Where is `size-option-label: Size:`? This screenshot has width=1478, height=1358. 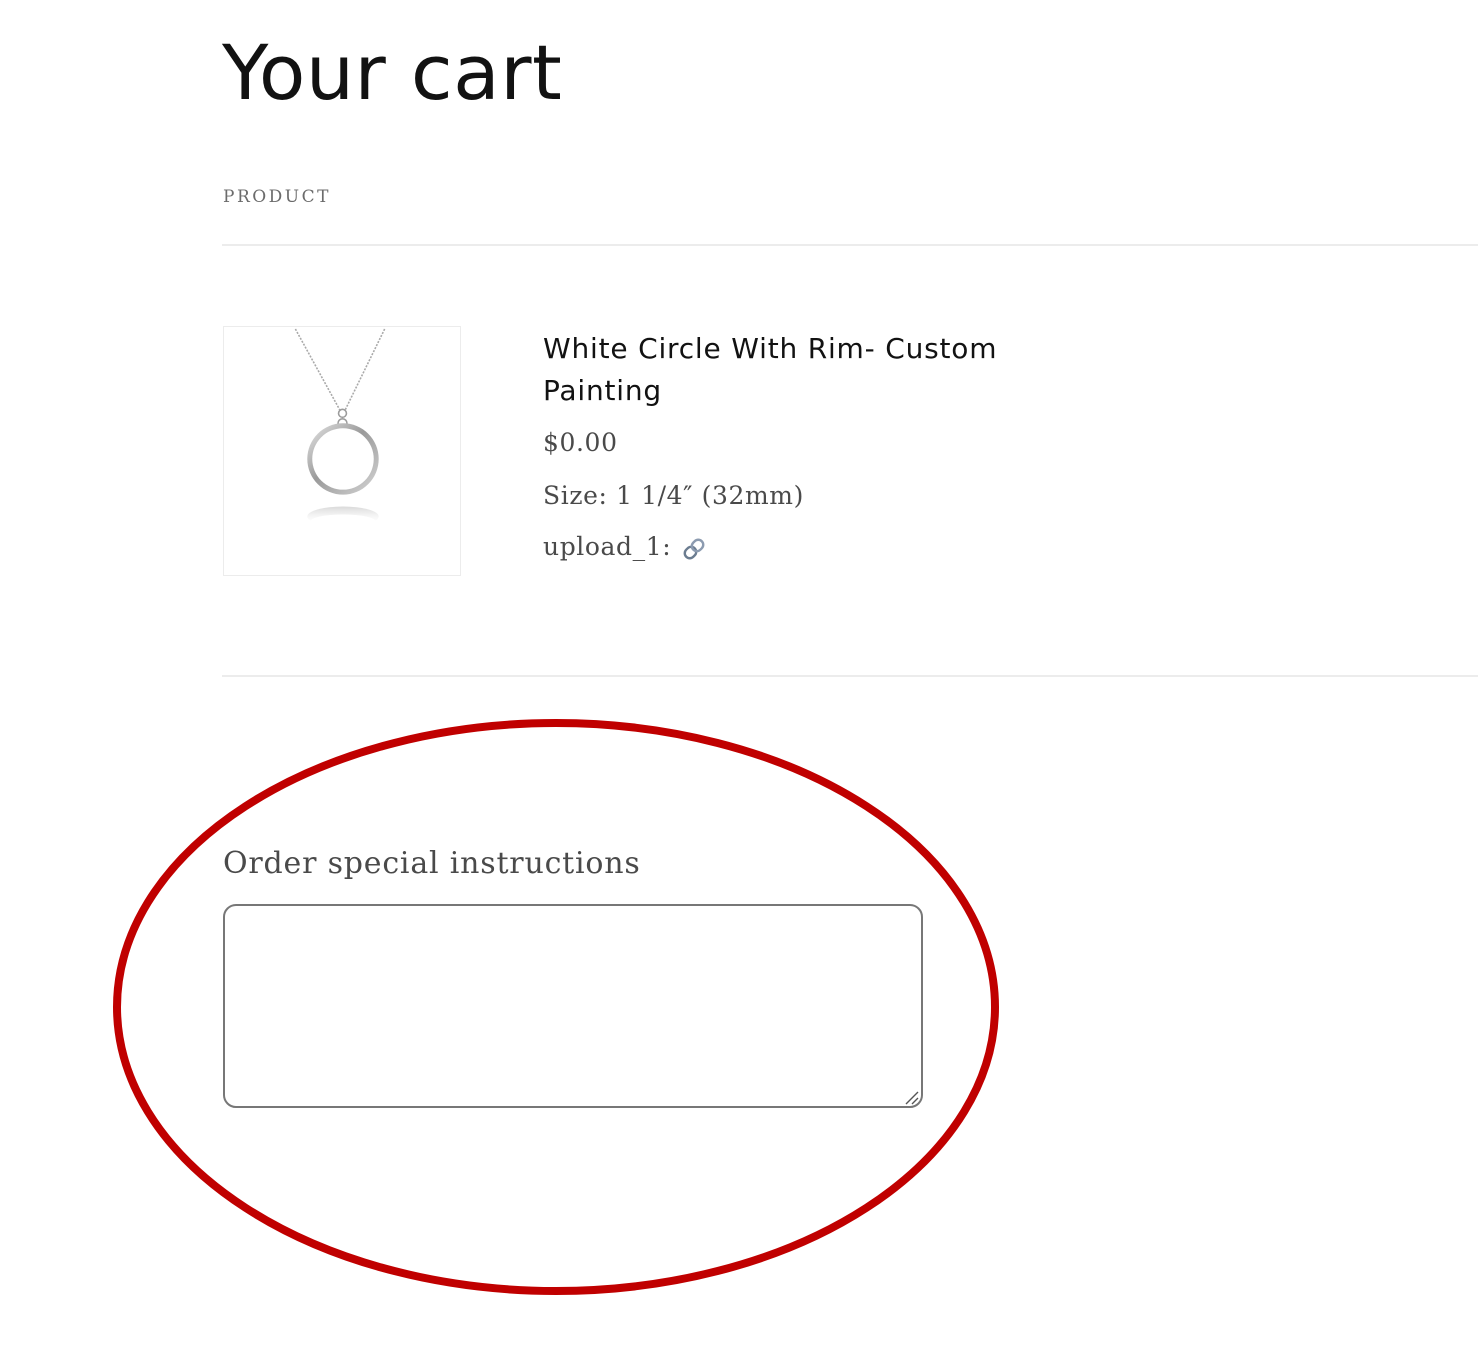 size-option-label: Size: is located at coordinates (575, 495).